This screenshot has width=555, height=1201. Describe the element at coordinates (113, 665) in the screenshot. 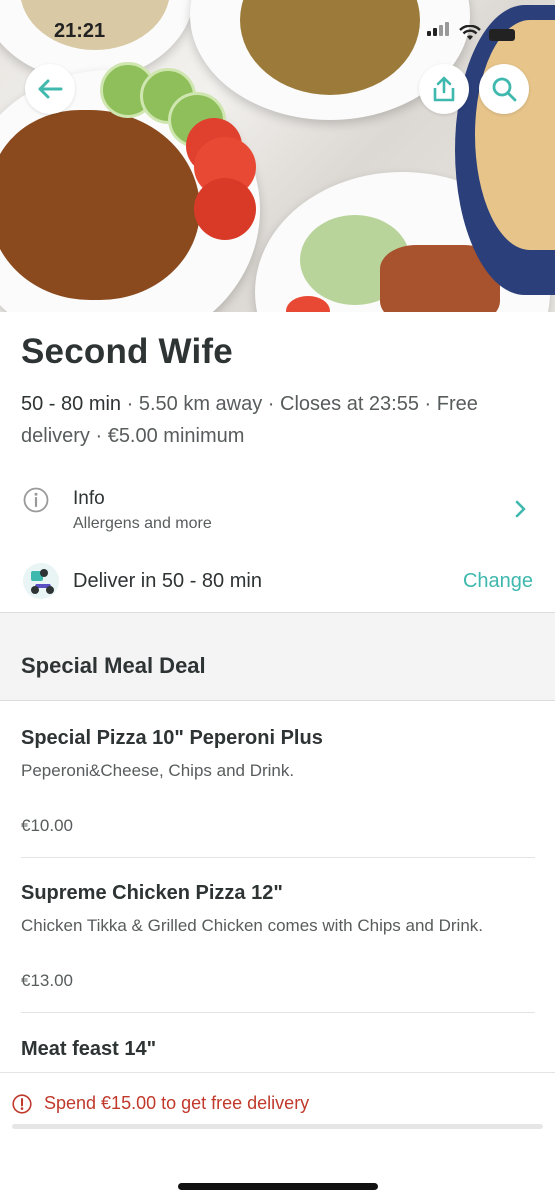

I see `section-title: Special Meal Deal` at that location.